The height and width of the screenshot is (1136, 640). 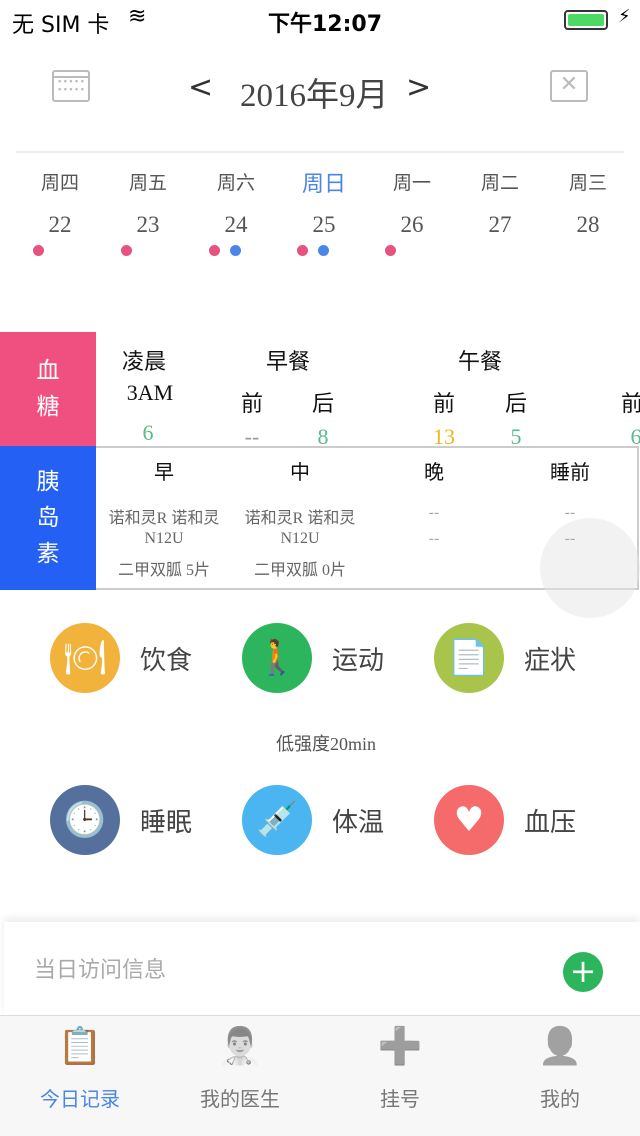 I want to click on carrier: 无 SIM 卡, so click(x=61, y=25).